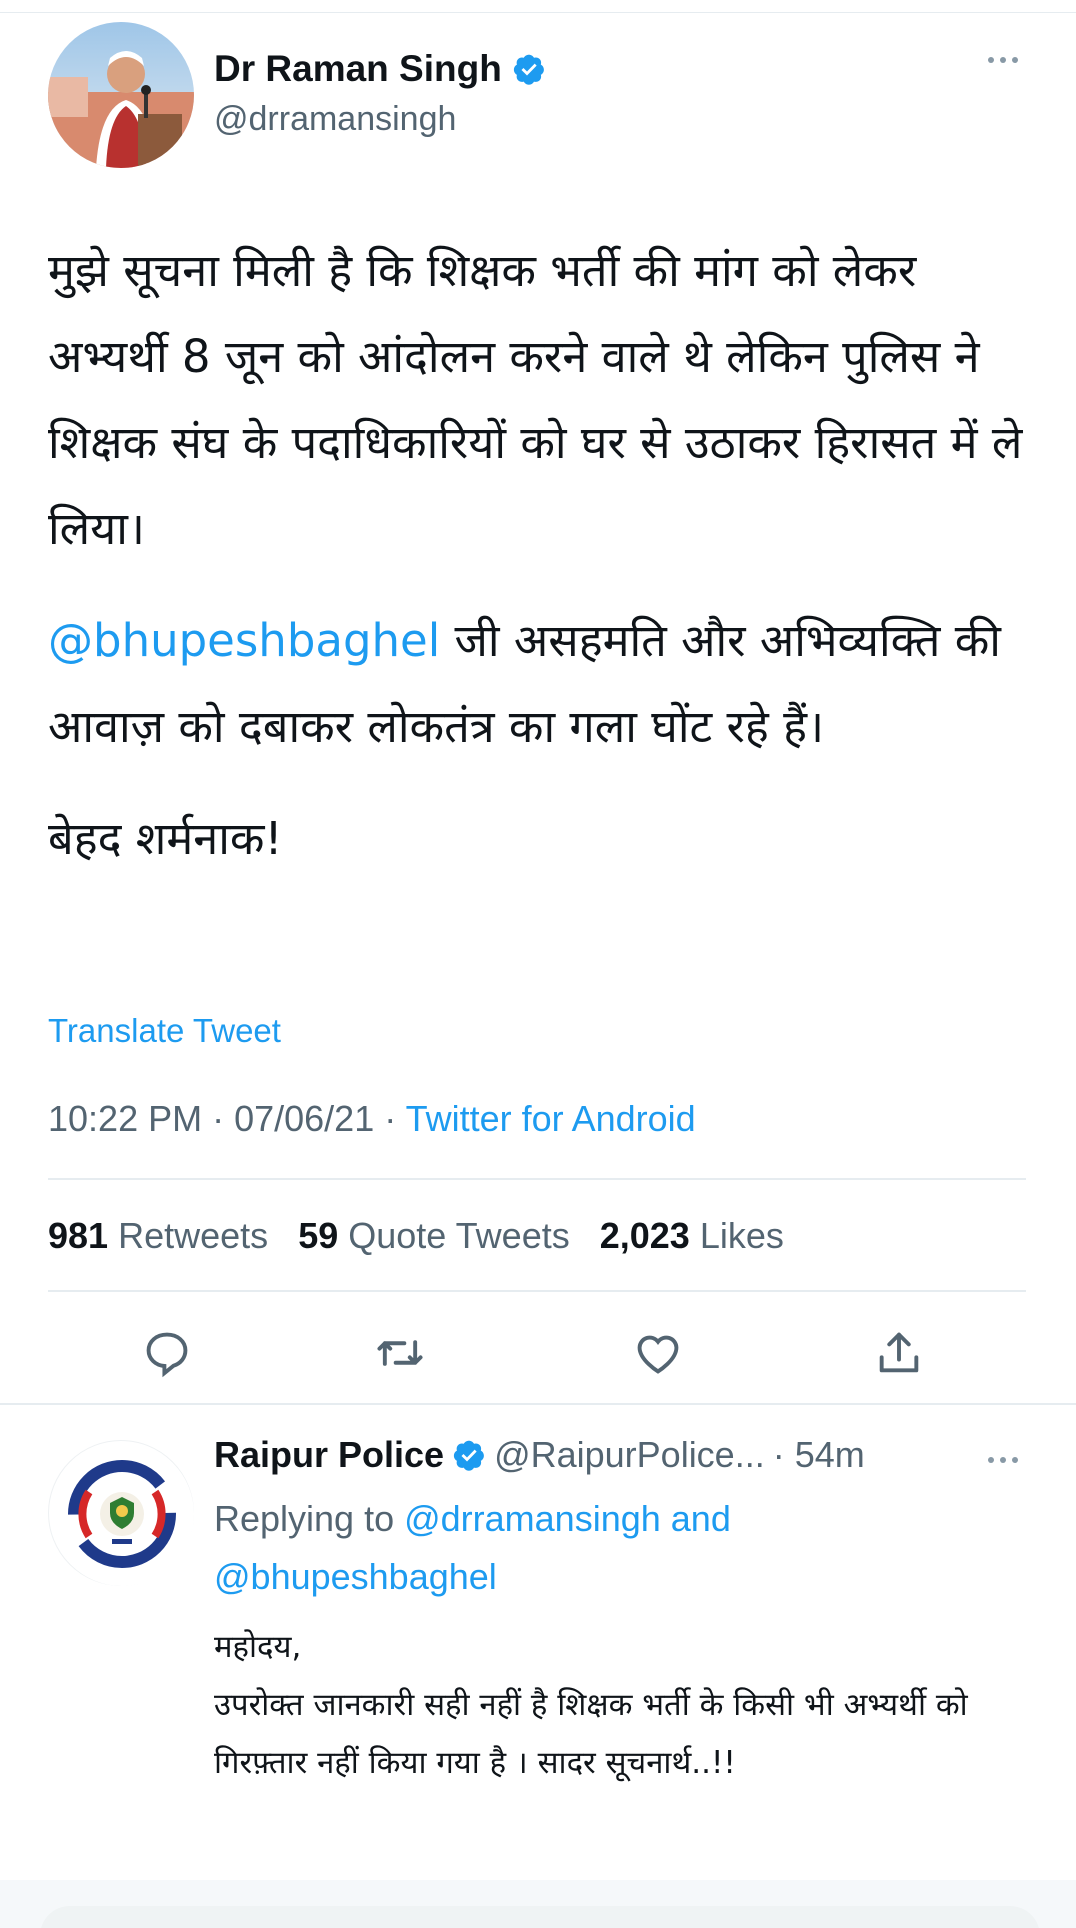  What do you see at coordinates (165, 838) in the screenshot?
I see `tweet-paragraph: बेहद शर्मनाक!` at bounding box center [165, 838].